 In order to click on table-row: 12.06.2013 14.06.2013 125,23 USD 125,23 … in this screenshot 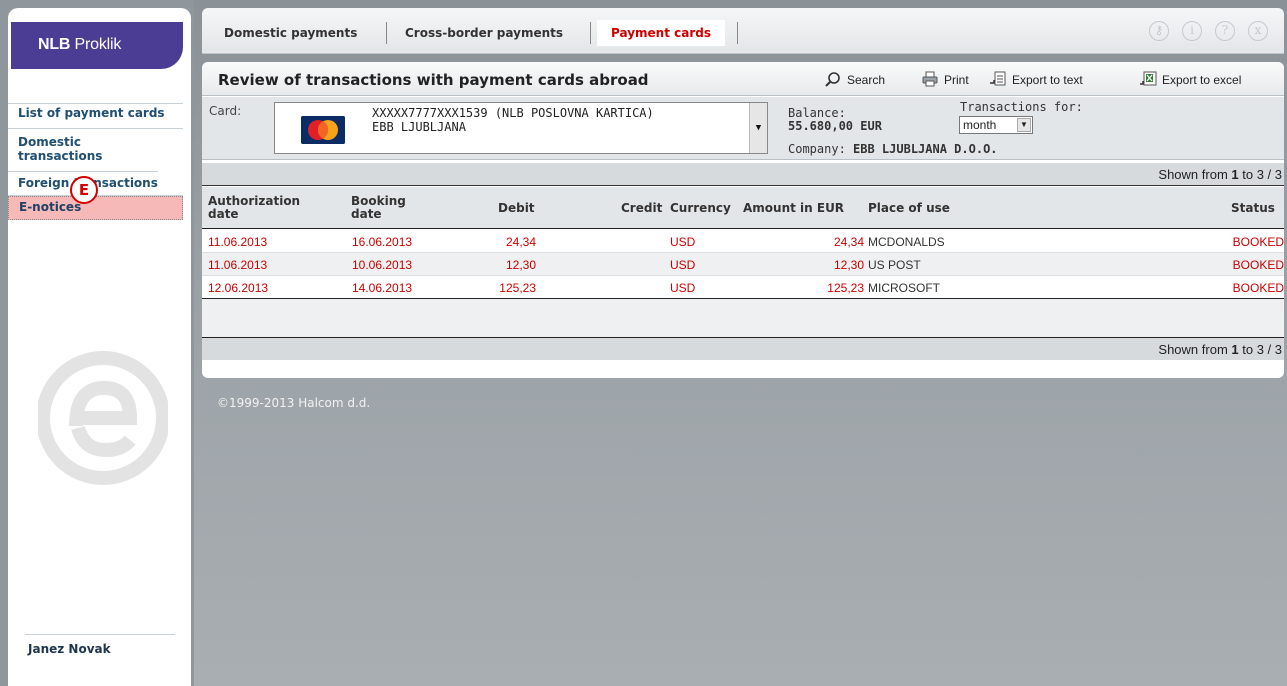, I will do `click(743, 287)`.